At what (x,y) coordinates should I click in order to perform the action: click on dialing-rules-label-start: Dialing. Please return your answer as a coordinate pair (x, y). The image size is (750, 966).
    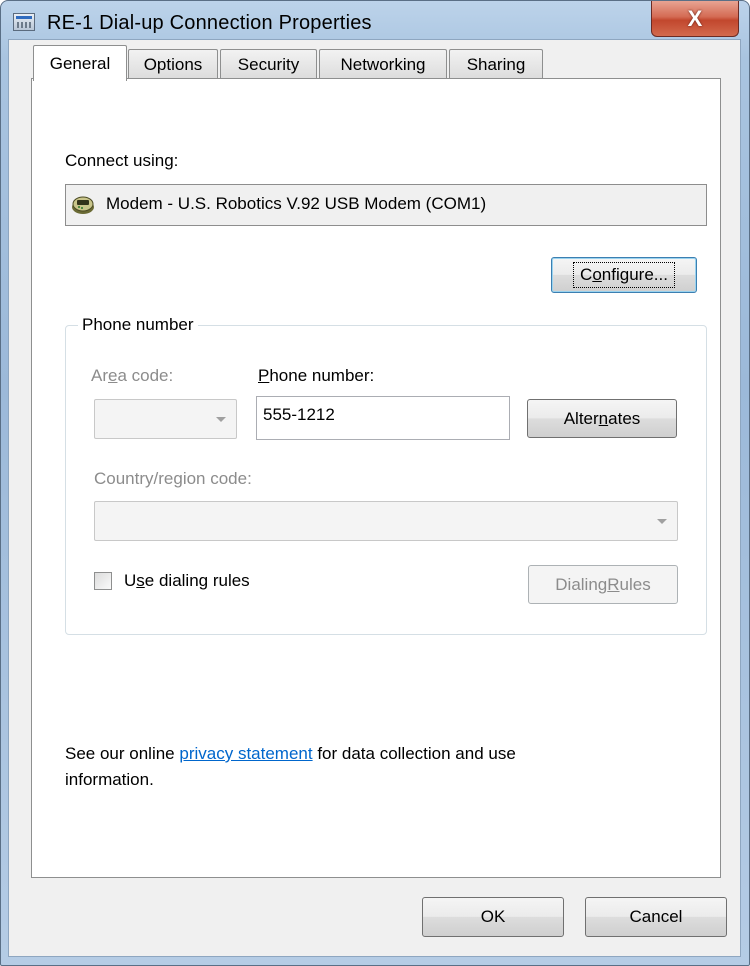
    Looking at the image, I should click on (581, 584).